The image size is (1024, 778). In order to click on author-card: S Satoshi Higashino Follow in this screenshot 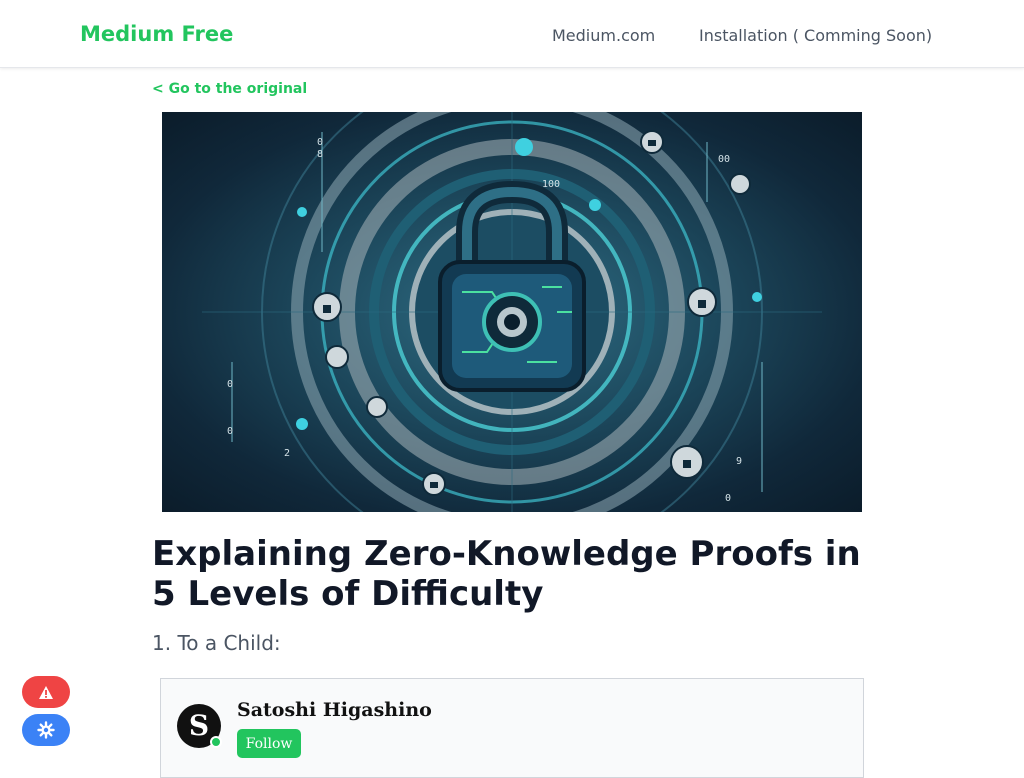, I will do `click(512, 728)`.